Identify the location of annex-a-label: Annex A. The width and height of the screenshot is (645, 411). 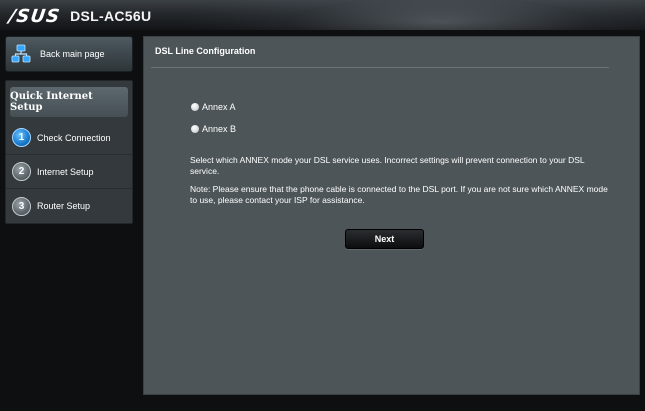
(219, 107).